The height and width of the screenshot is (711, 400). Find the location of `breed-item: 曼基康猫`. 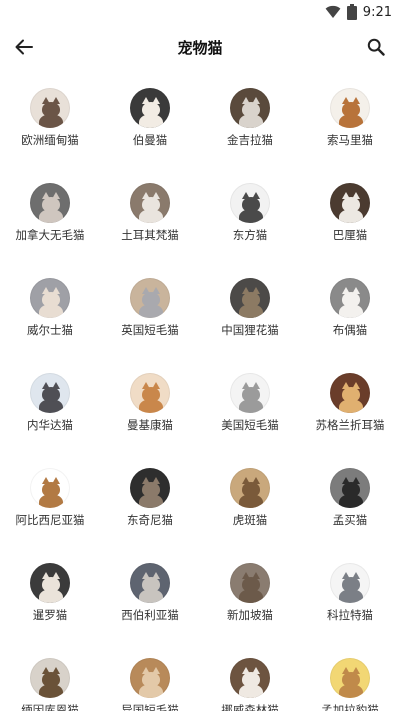

breed-item: 曼基康猫 is located at coordinates (150, 402).